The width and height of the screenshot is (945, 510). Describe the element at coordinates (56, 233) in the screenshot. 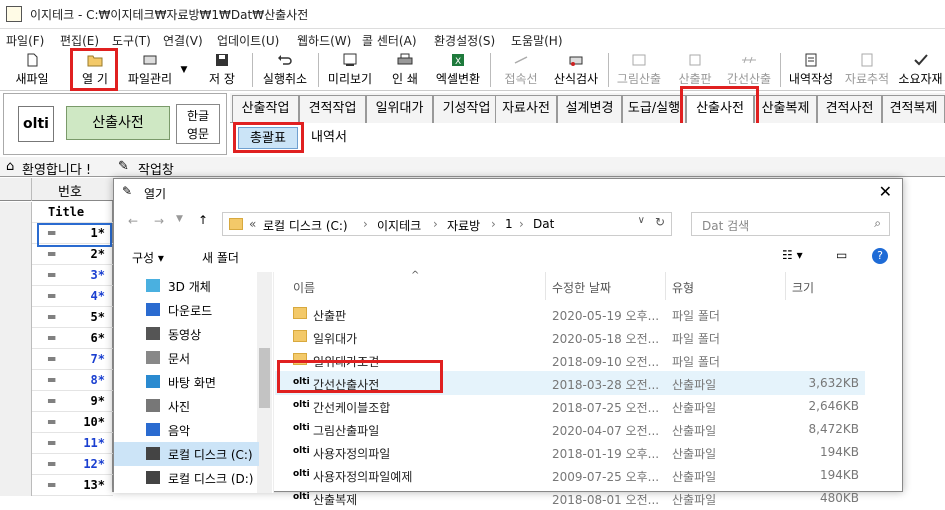

I see `table-row: ═ 1*` at that location.